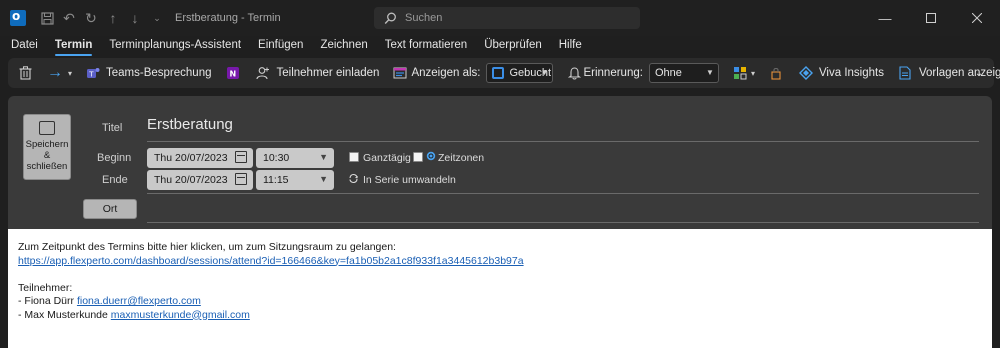 The width and height of the screenshot is (1000, 348). I want to click on reminder-select: Ohne ▼, so click(683, 73).